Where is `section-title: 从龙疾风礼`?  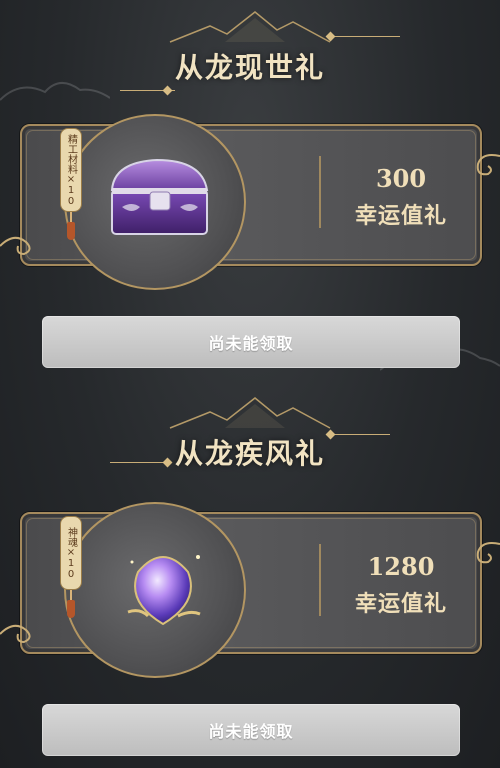 section-title: 从龙疾风礼 is located at coordinates (249, 453).